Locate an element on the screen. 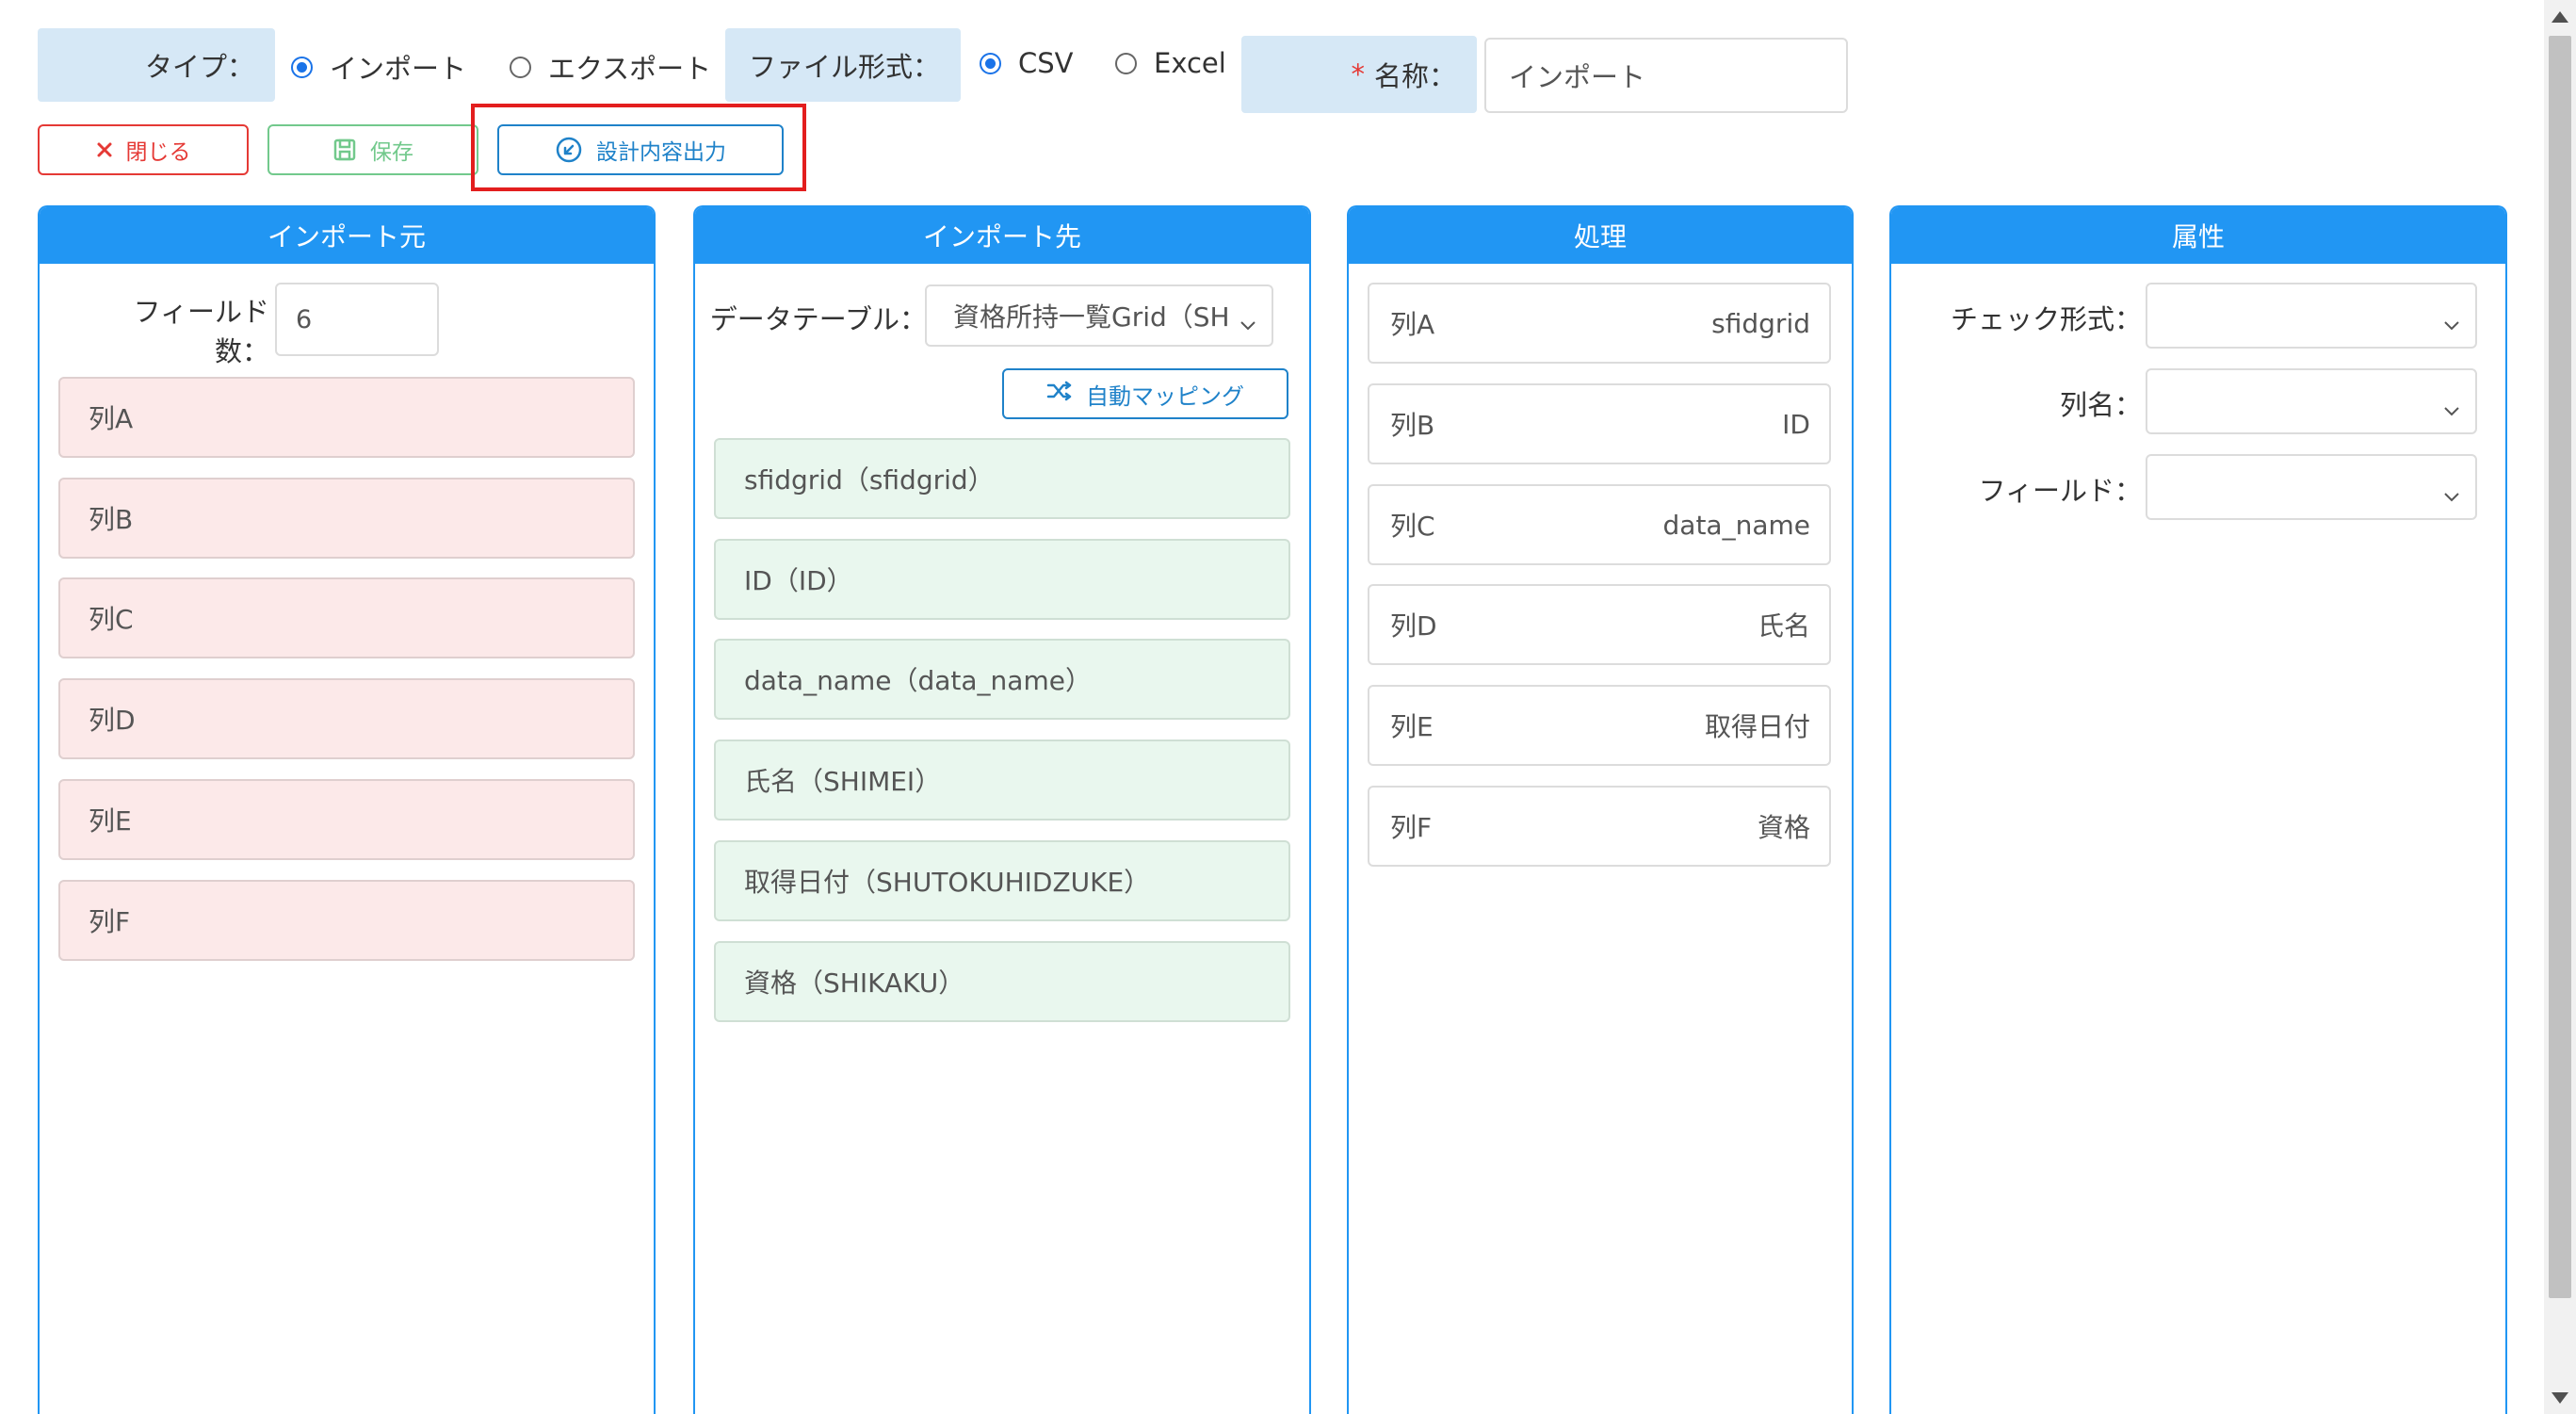 The width and height of the screenshot is (2576, 1414). data-table-label: データテーブル： is located at coordinates (818, 319).